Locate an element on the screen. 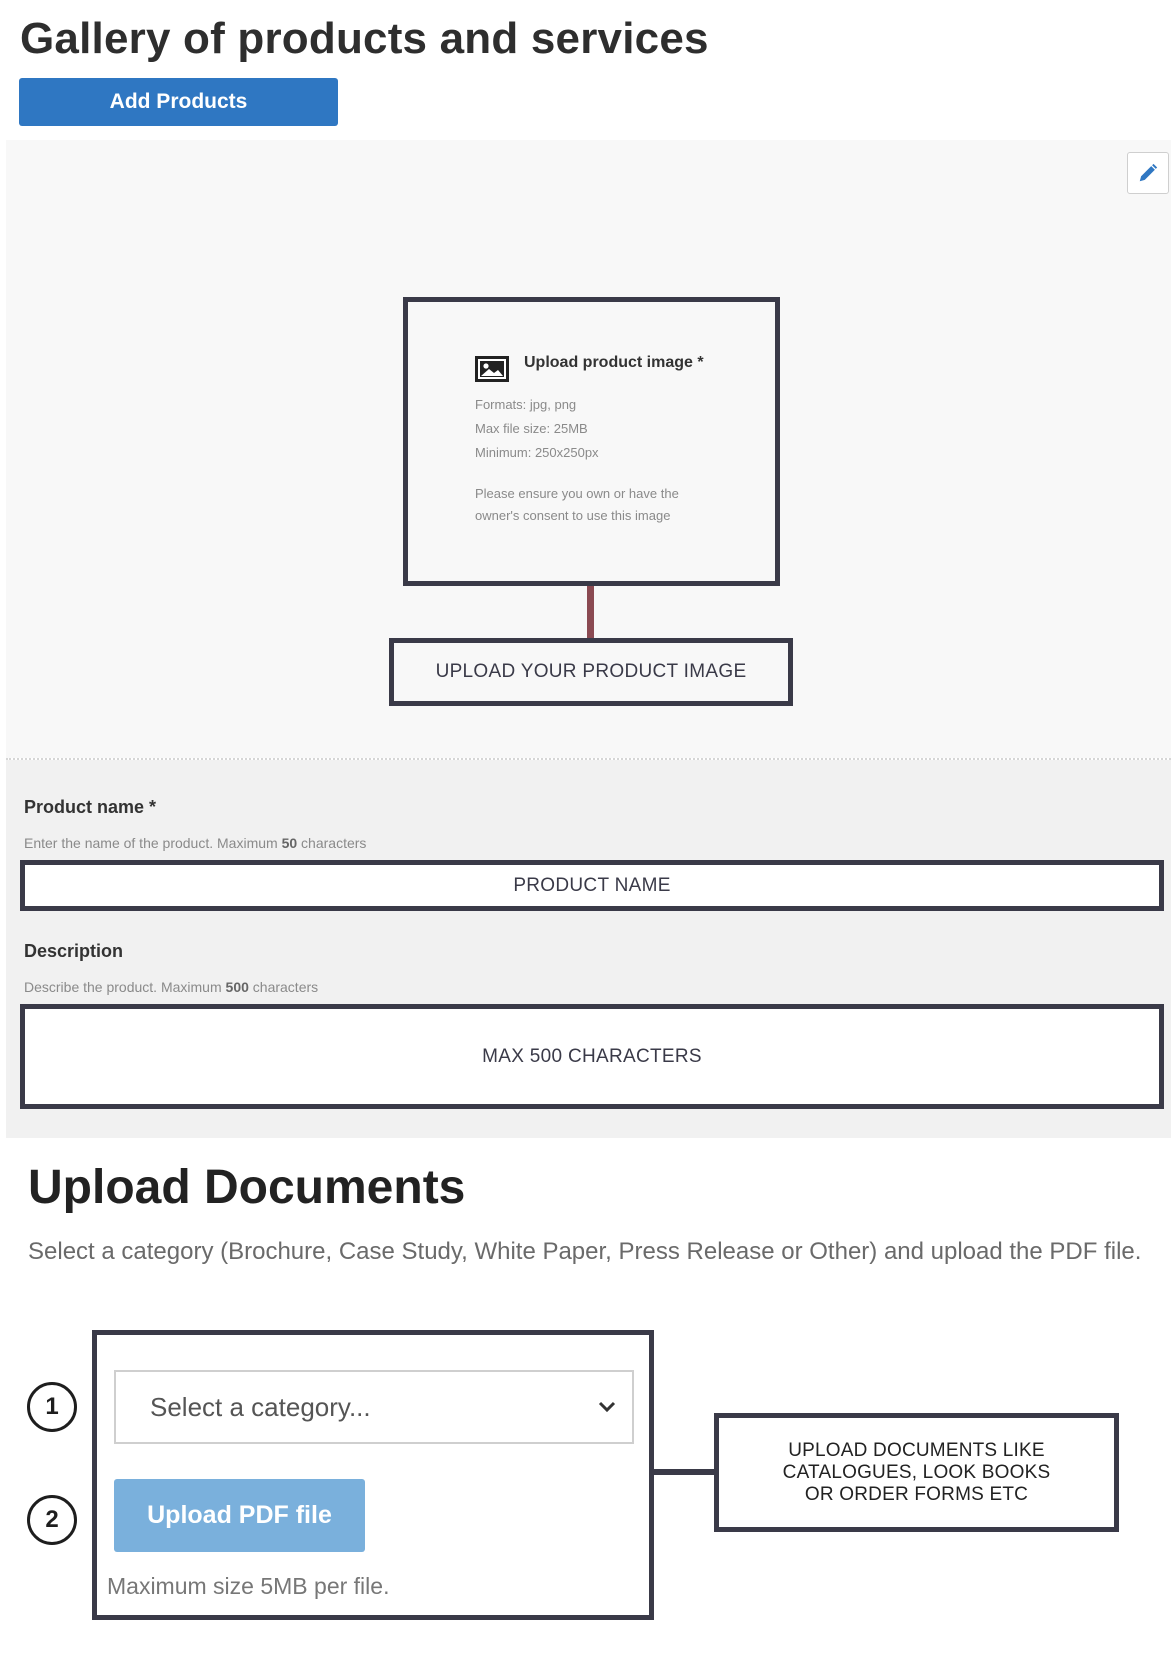  pencil-icon is located at coordinates (1148, 172).